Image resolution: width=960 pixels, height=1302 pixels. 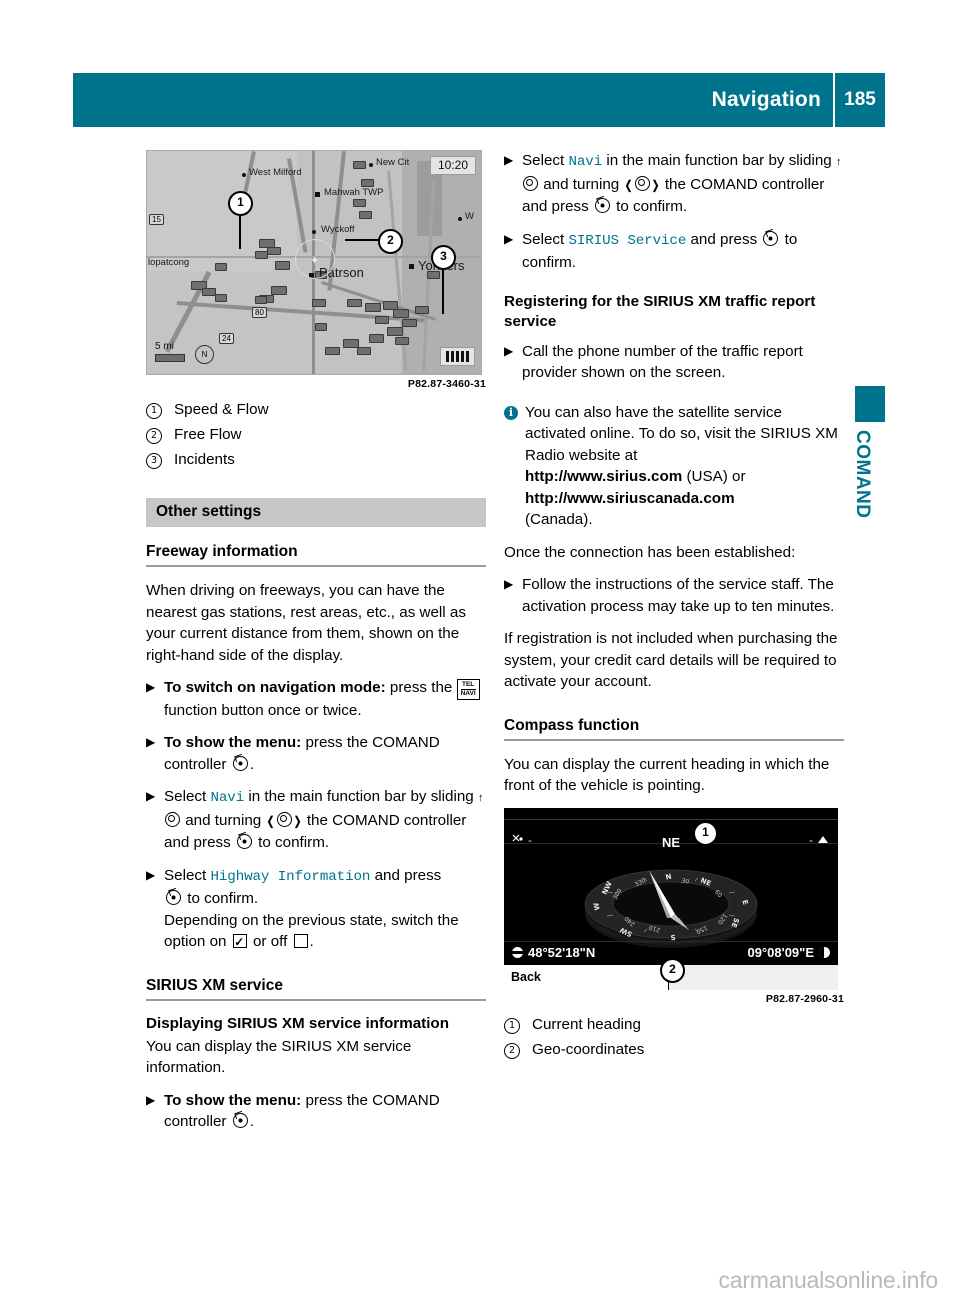 What do you see at coordinates (468, 689) in the screenshot?
I see `tel-navi-button-icon: TEL NAVI` at bounding box center [468, 689].